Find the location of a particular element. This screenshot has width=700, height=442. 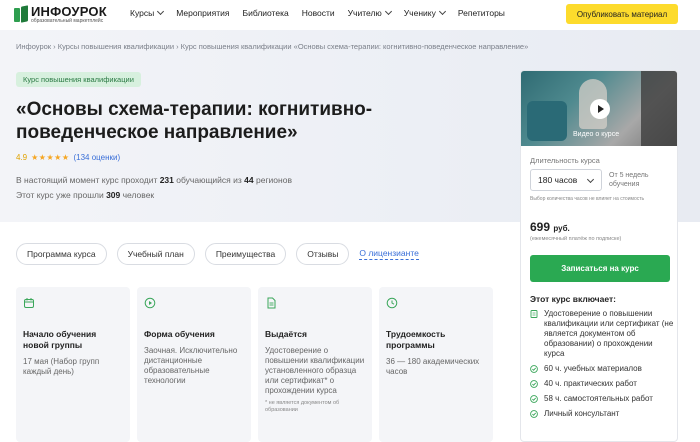

tab-program: Программа курса is located at coordinates (61, 254).